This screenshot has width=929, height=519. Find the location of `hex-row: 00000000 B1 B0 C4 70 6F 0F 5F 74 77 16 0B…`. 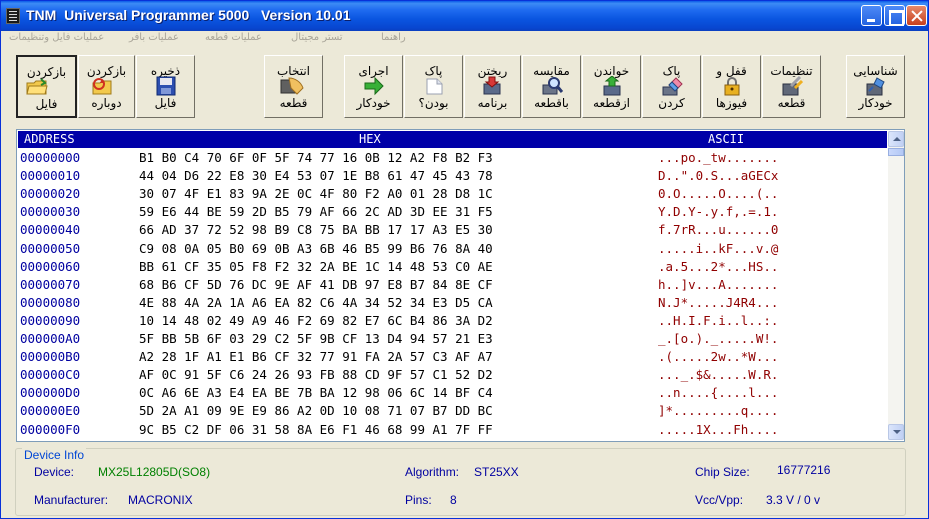

hex-row: 00000000 B1 B0 C4 70 6F 0F 5F 74 77 16 0B… is located at coordinates (452, 158).